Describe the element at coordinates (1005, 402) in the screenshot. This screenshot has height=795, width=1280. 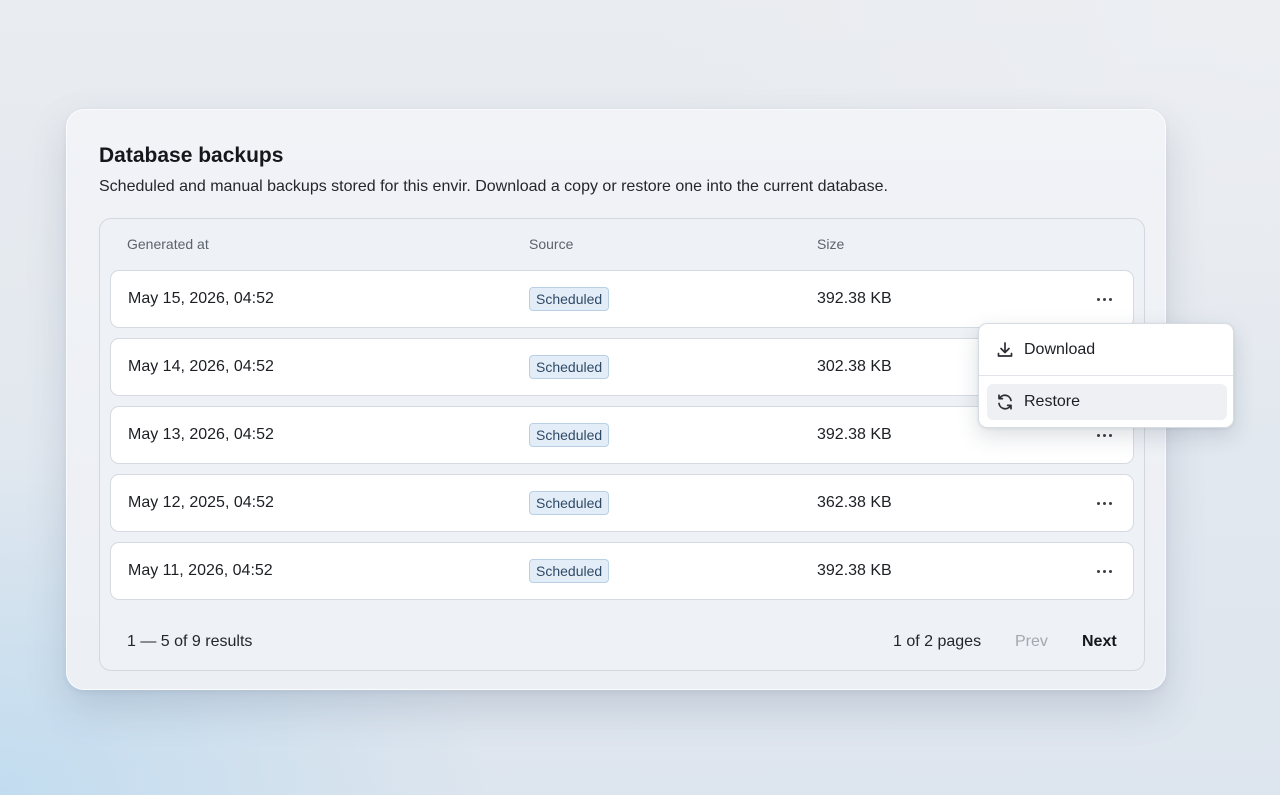
I see `refresh-icon` at that location.